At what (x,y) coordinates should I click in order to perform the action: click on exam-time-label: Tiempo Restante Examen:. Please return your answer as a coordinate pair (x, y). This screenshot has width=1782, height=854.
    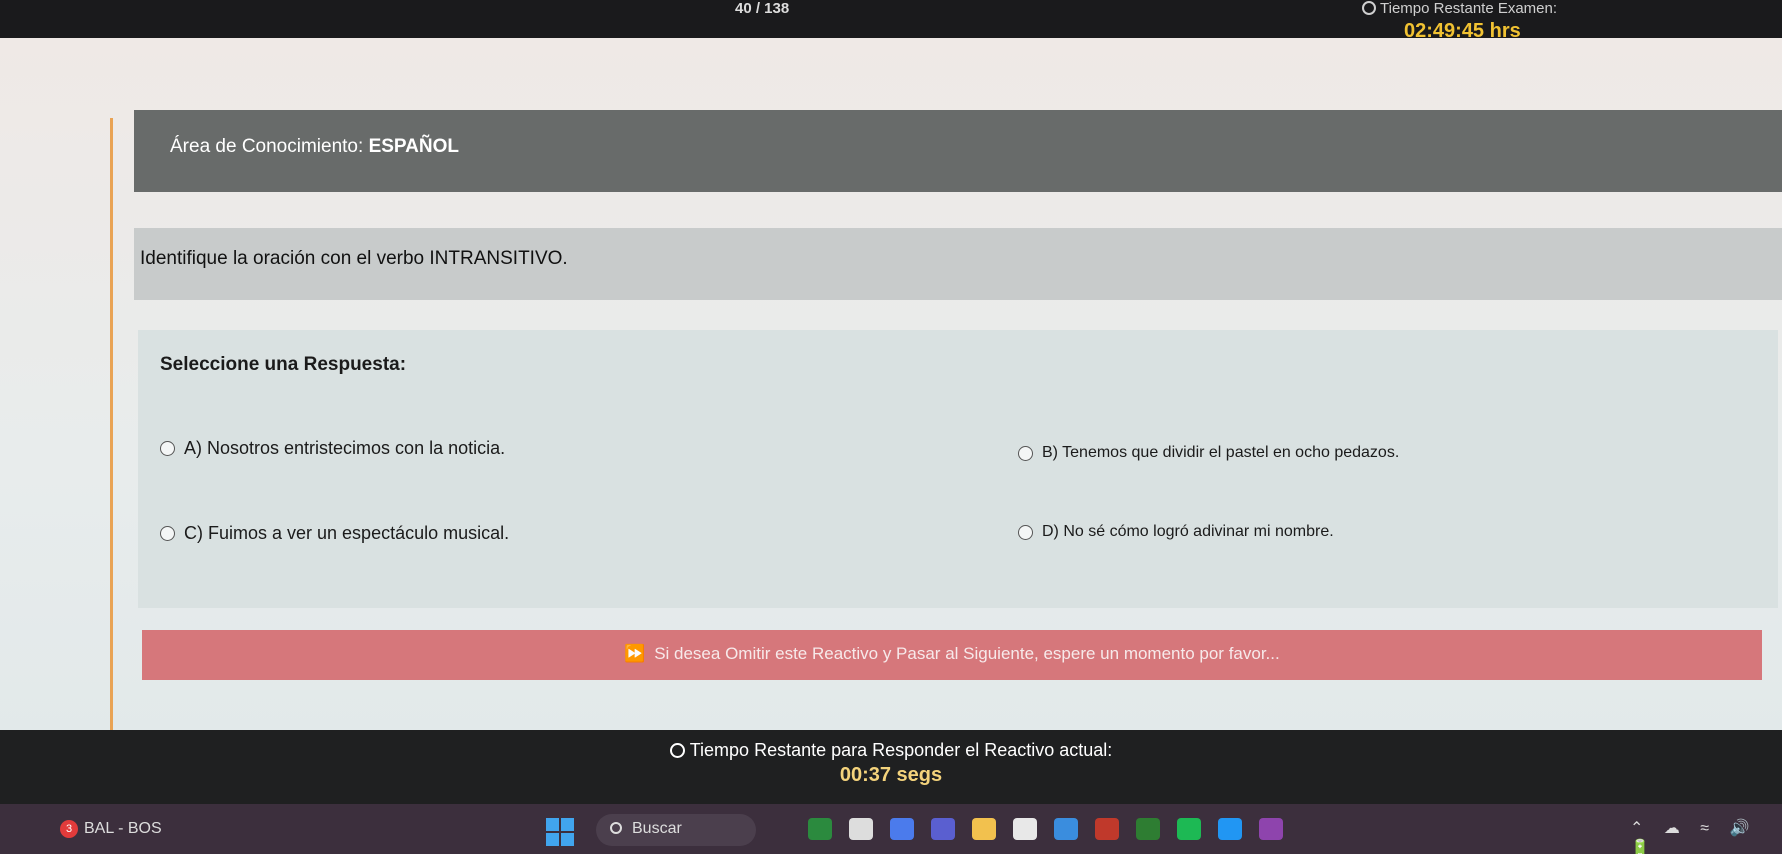
    Looking at the image, I should click on (1459, 8).